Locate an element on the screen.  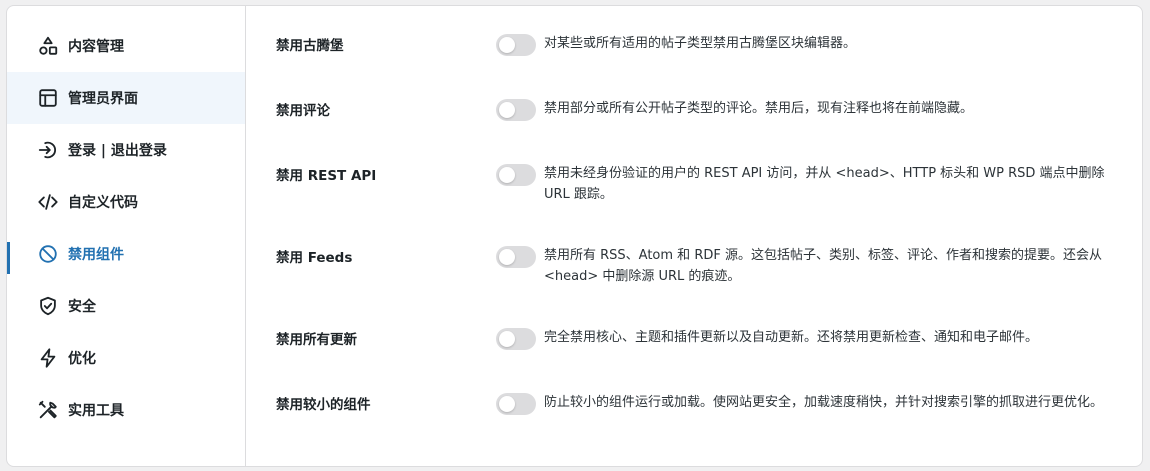
disable-gutenberg-toggle is located at coordinates (516, 45).